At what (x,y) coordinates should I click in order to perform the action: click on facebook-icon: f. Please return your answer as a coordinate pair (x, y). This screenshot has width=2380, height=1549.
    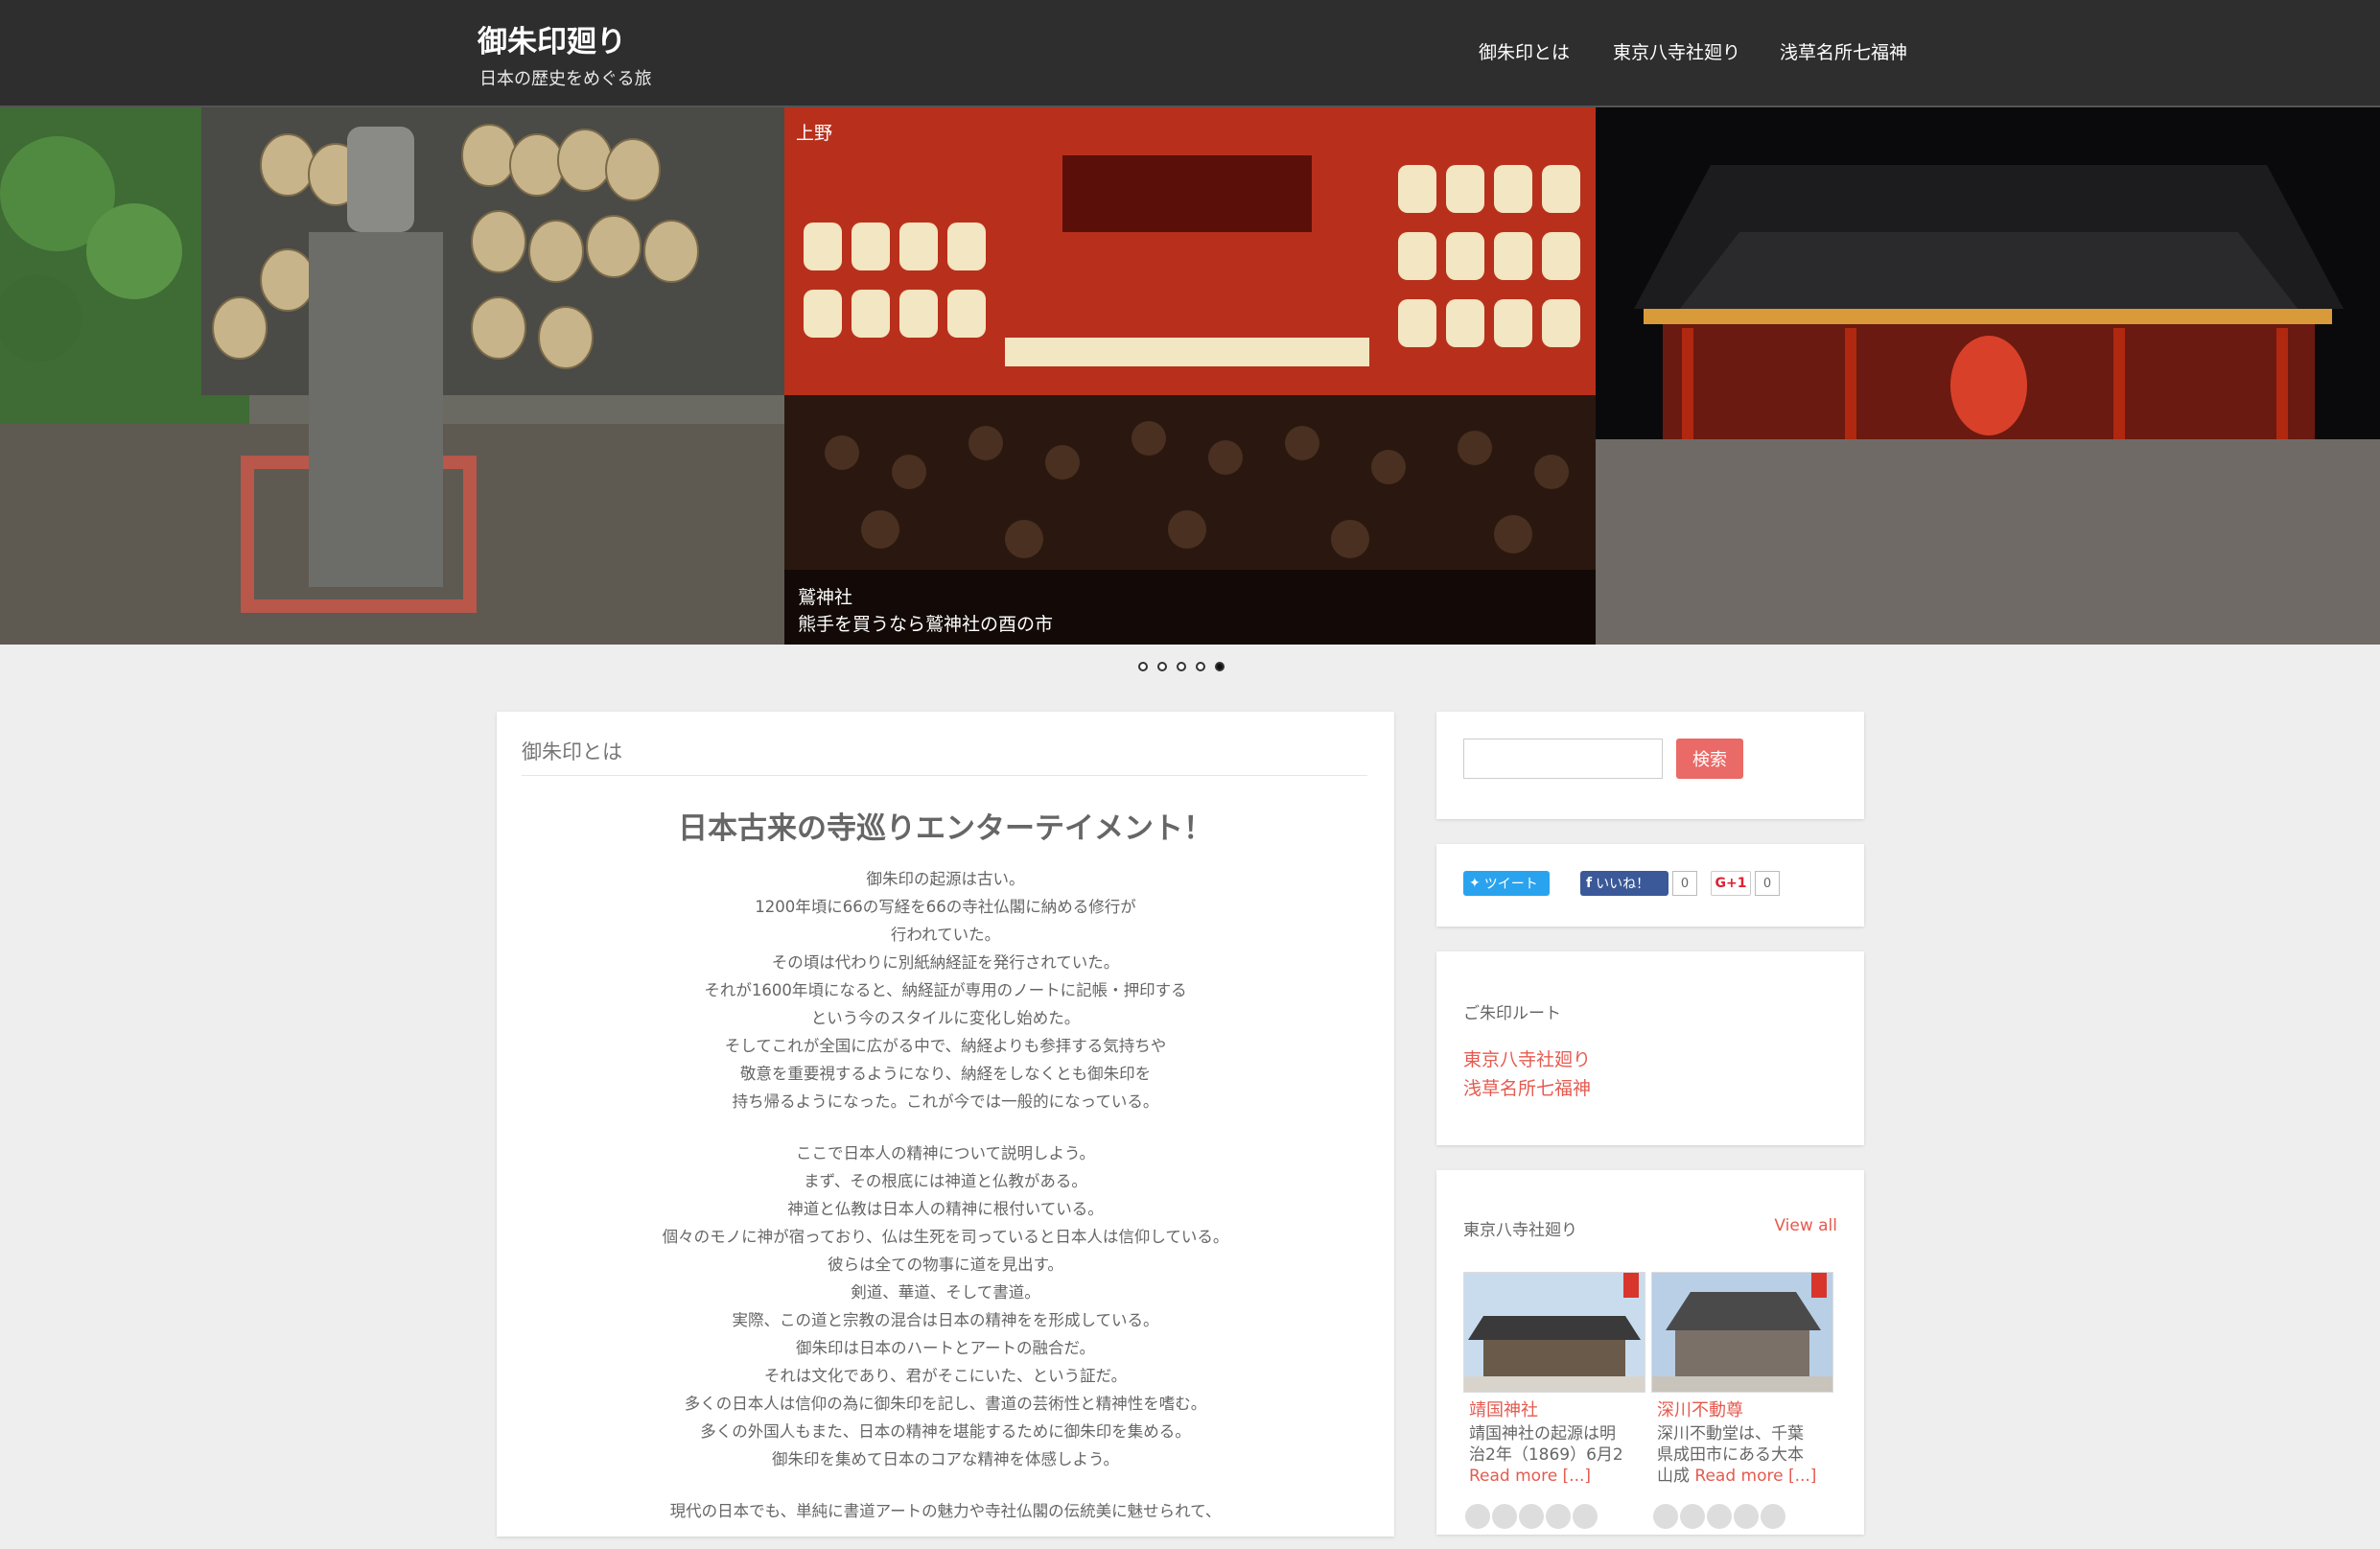
    Looking at the image, I should click on (1589, 883).